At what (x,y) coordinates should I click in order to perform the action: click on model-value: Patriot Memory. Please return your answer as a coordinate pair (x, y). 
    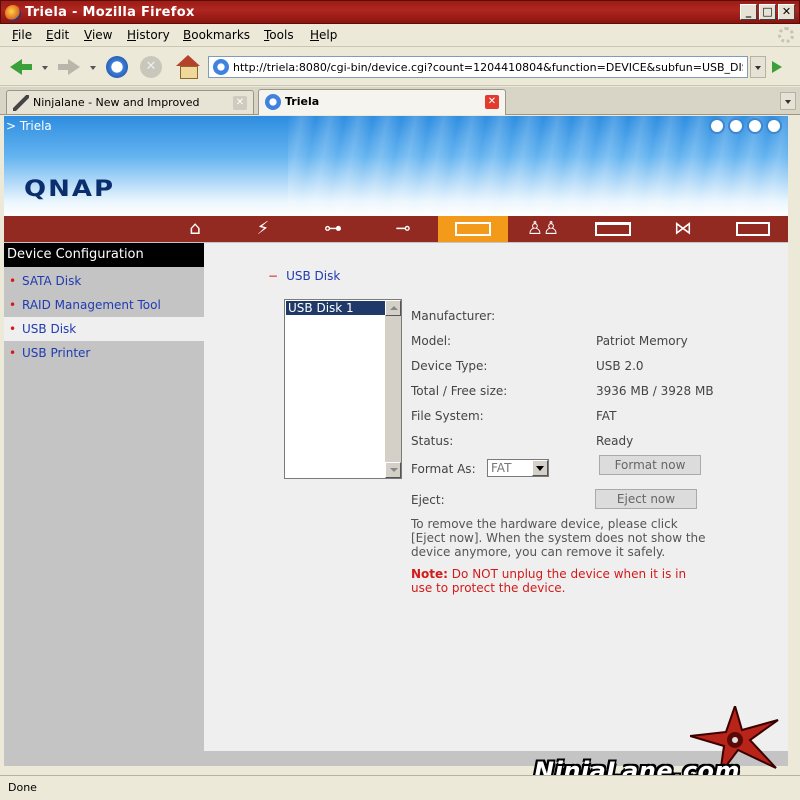
    Looking at the image, I should click on (642, 341).